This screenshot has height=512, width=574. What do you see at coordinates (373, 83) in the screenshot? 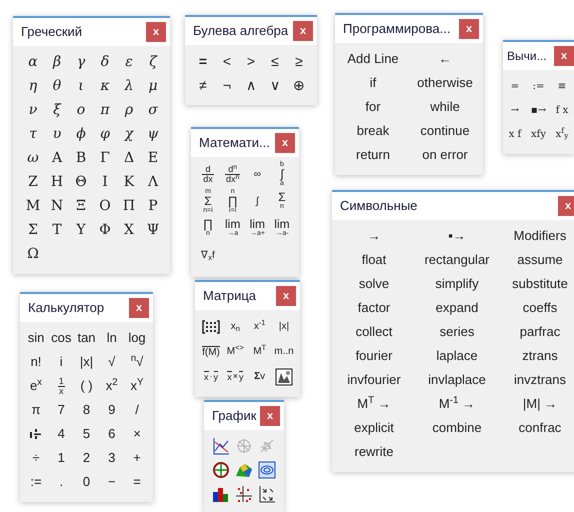
I see `toolbar-button: if` at bounding box center [373, 83].